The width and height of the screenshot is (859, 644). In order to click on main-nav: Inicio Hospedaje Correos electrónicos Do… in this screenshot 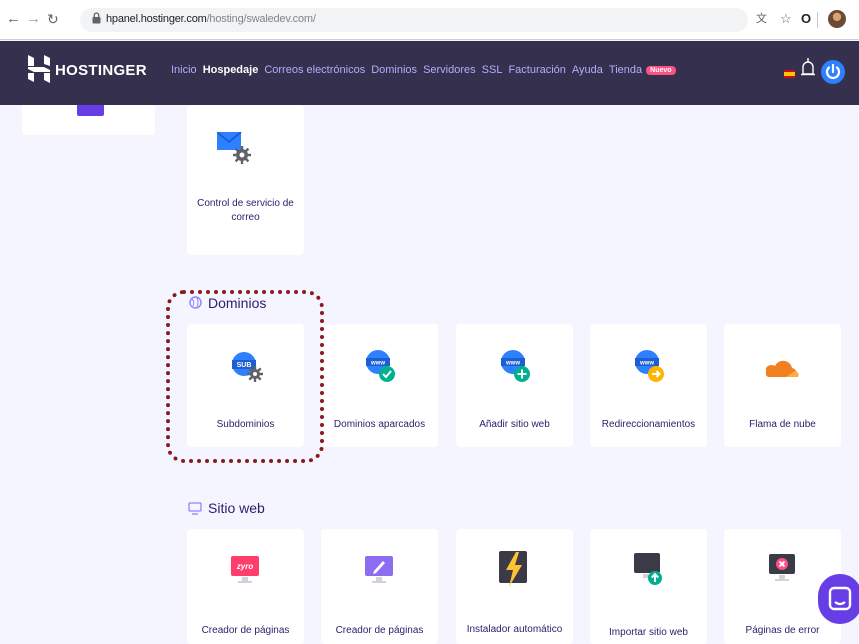, I will do `click(423, 70)`.